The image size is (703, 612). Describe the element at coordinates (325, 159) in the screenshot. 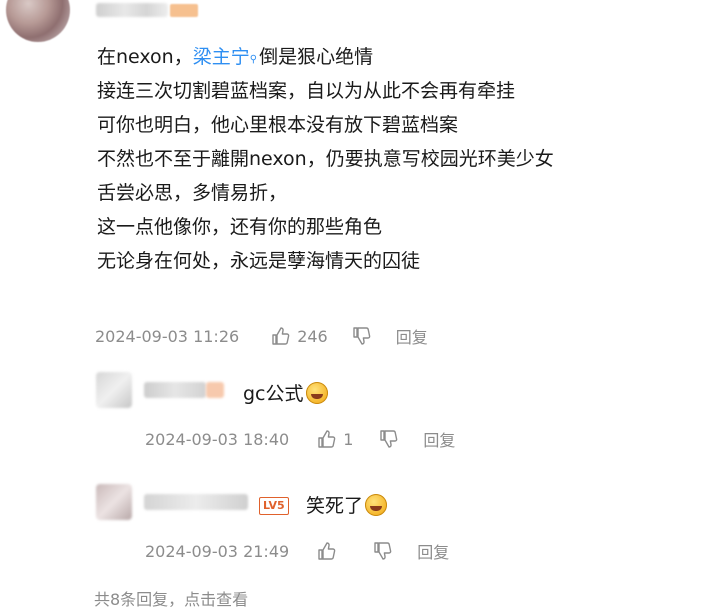

I see `comment-line: 不然也不至于離開nexon，仍要执意写校园光环美少女` at that location.